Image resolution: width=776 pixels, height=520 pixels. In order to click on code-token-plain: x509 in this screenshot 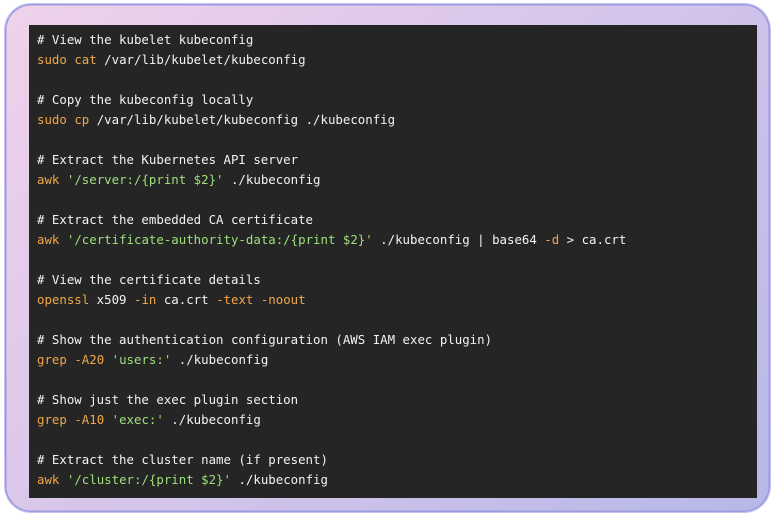, I will do `click(111, 299)`.